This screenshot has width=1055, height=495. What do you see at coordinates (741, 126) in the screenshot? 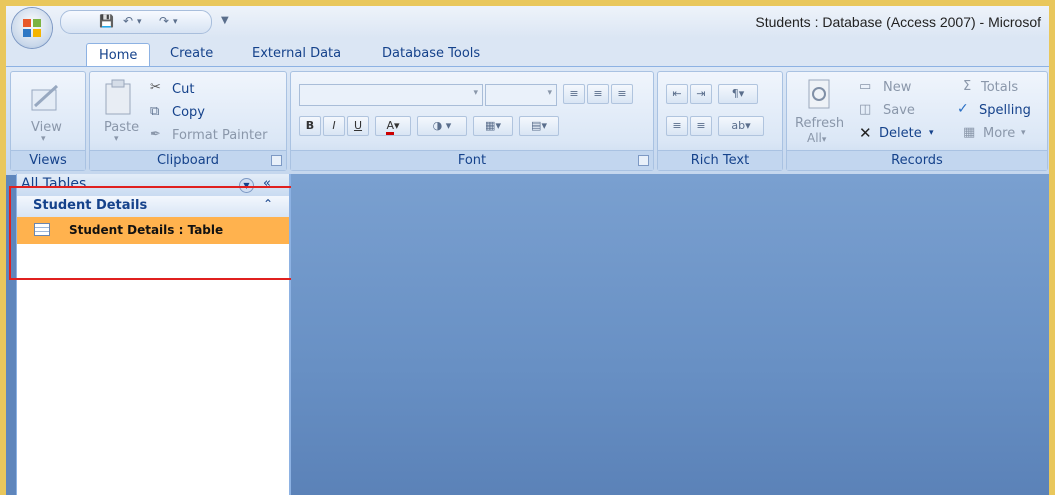
I see `highlight-button: ab▾` at bounding box center [741, 126].